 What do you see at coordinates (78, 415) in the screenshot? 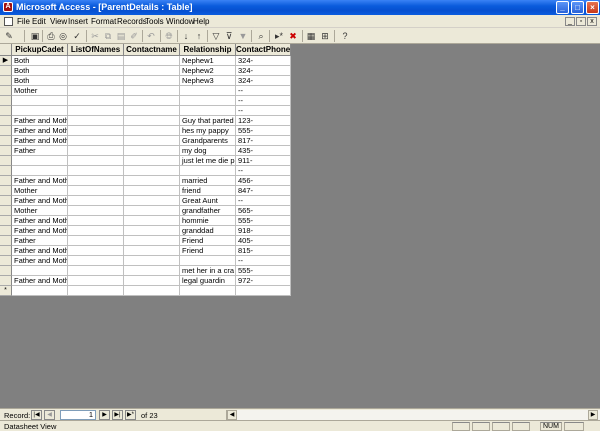
I see `current-record-input: 1` at bounding box center [78, 415].